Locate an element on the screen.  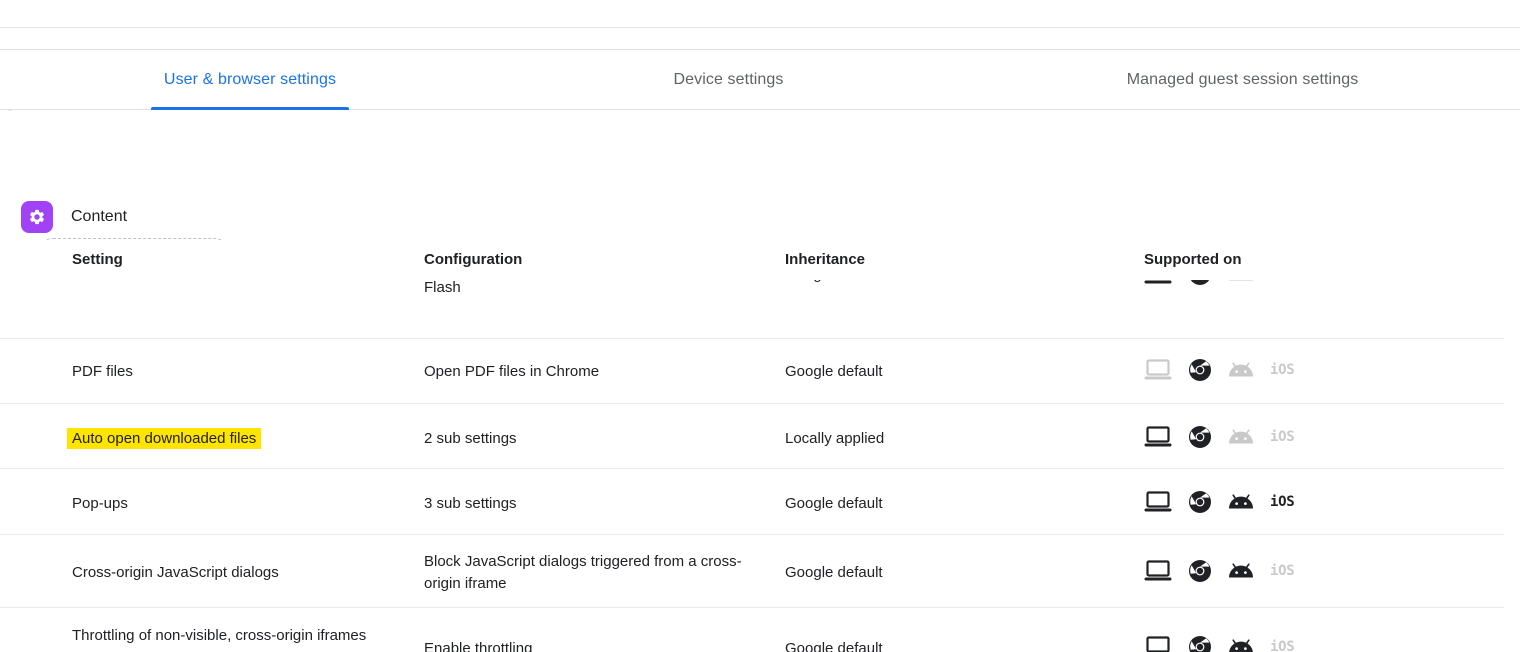
tab-device-settings: Device settings is located at coordinates (728, 80).